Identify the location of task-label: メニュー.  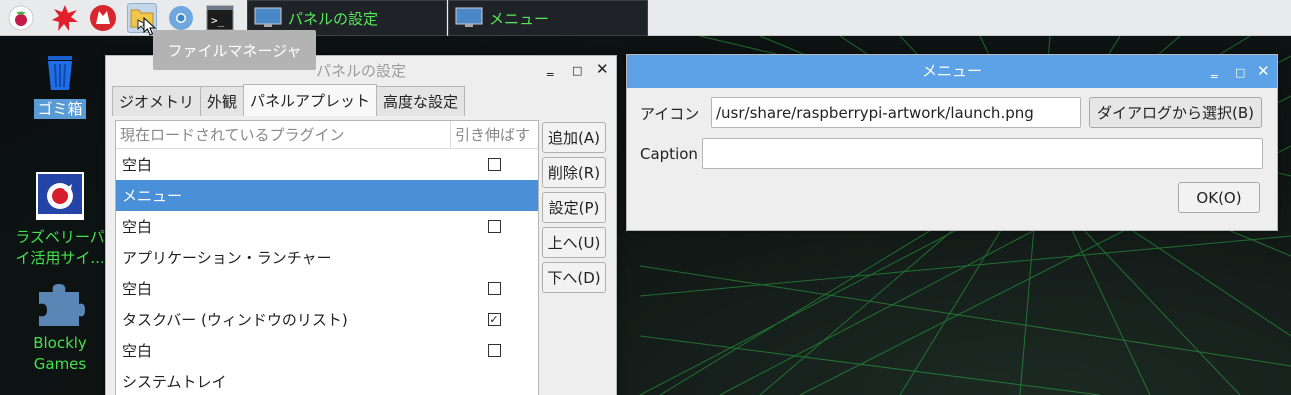
(519, 18).